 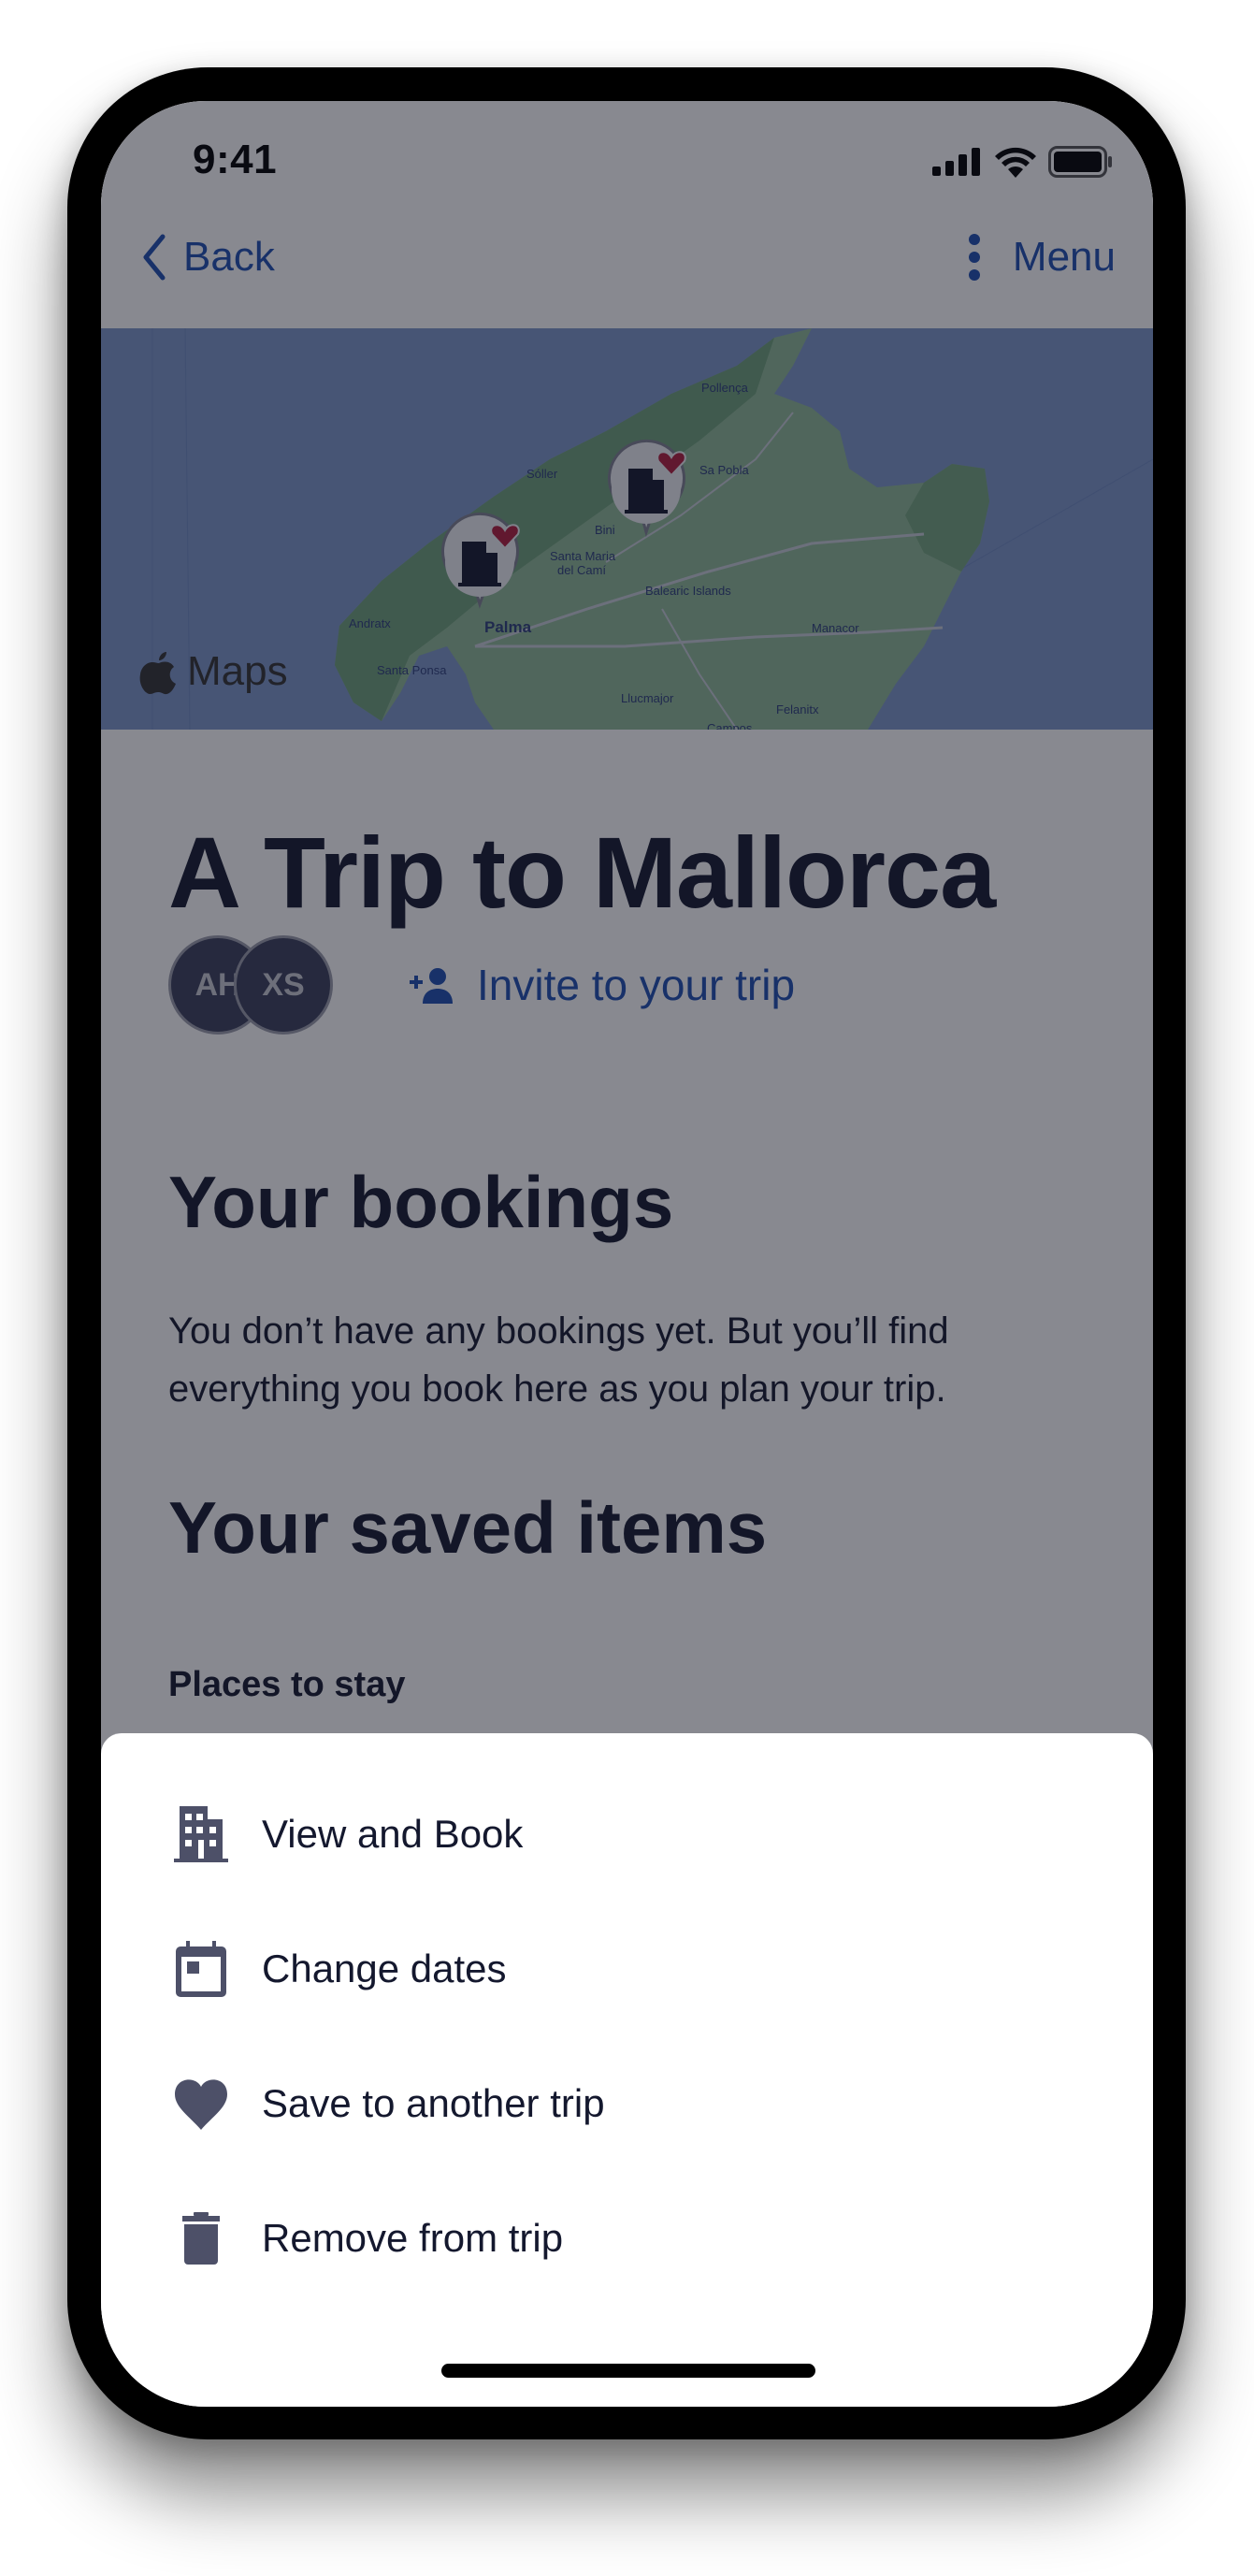 What do you see at coordinates (433, 2103) in the screenshot?
I see `action-label: Save to another trip` at bounding box center [433, 2103].